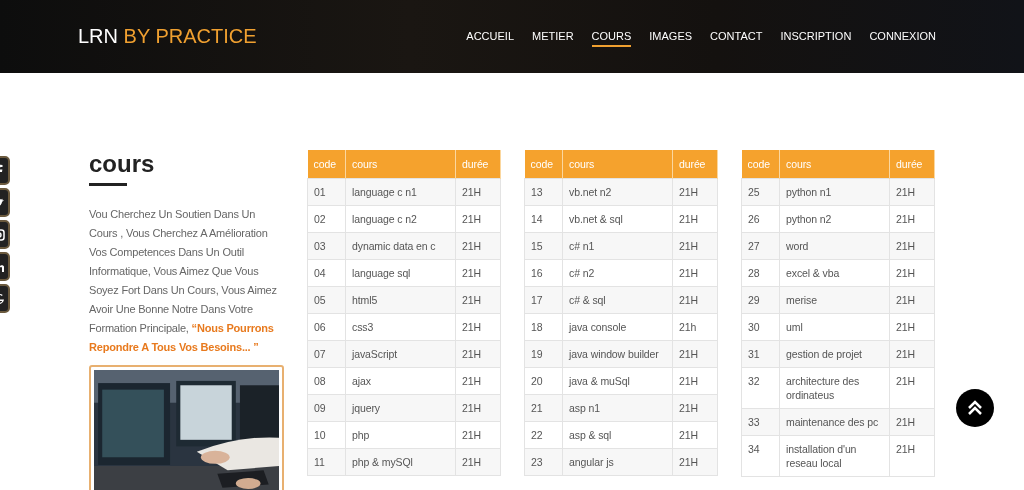 This screenshot has width=1024, height=490. What do you see at coordinates (400, 273) in the screenshot?
I see `table-cell: language sql` at bounding box center [400, 273].